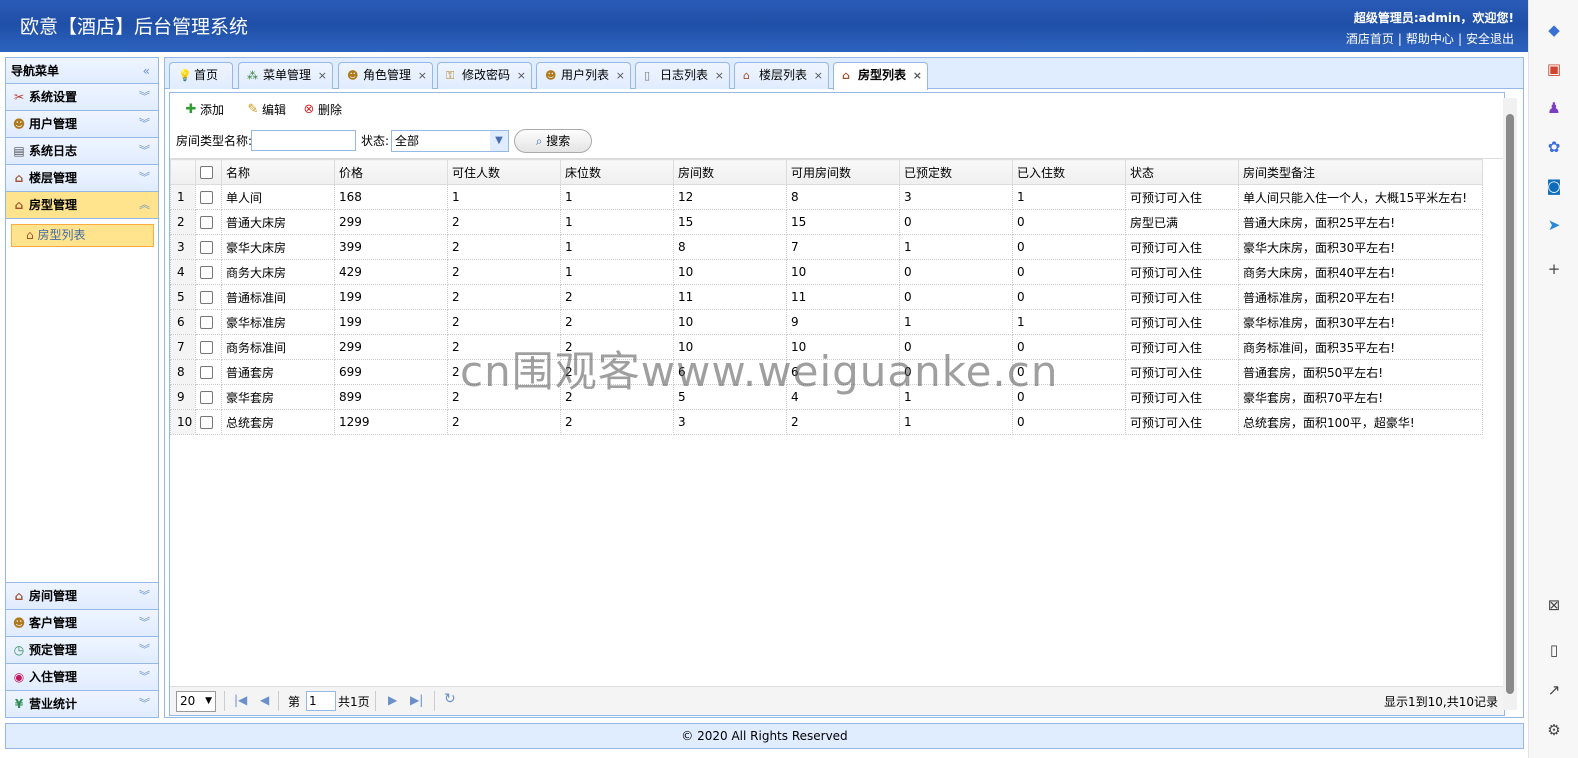 This screenshot has width=1578, height=758. I want to click on search-button: ⌕ 搜索, so click(553, 141).